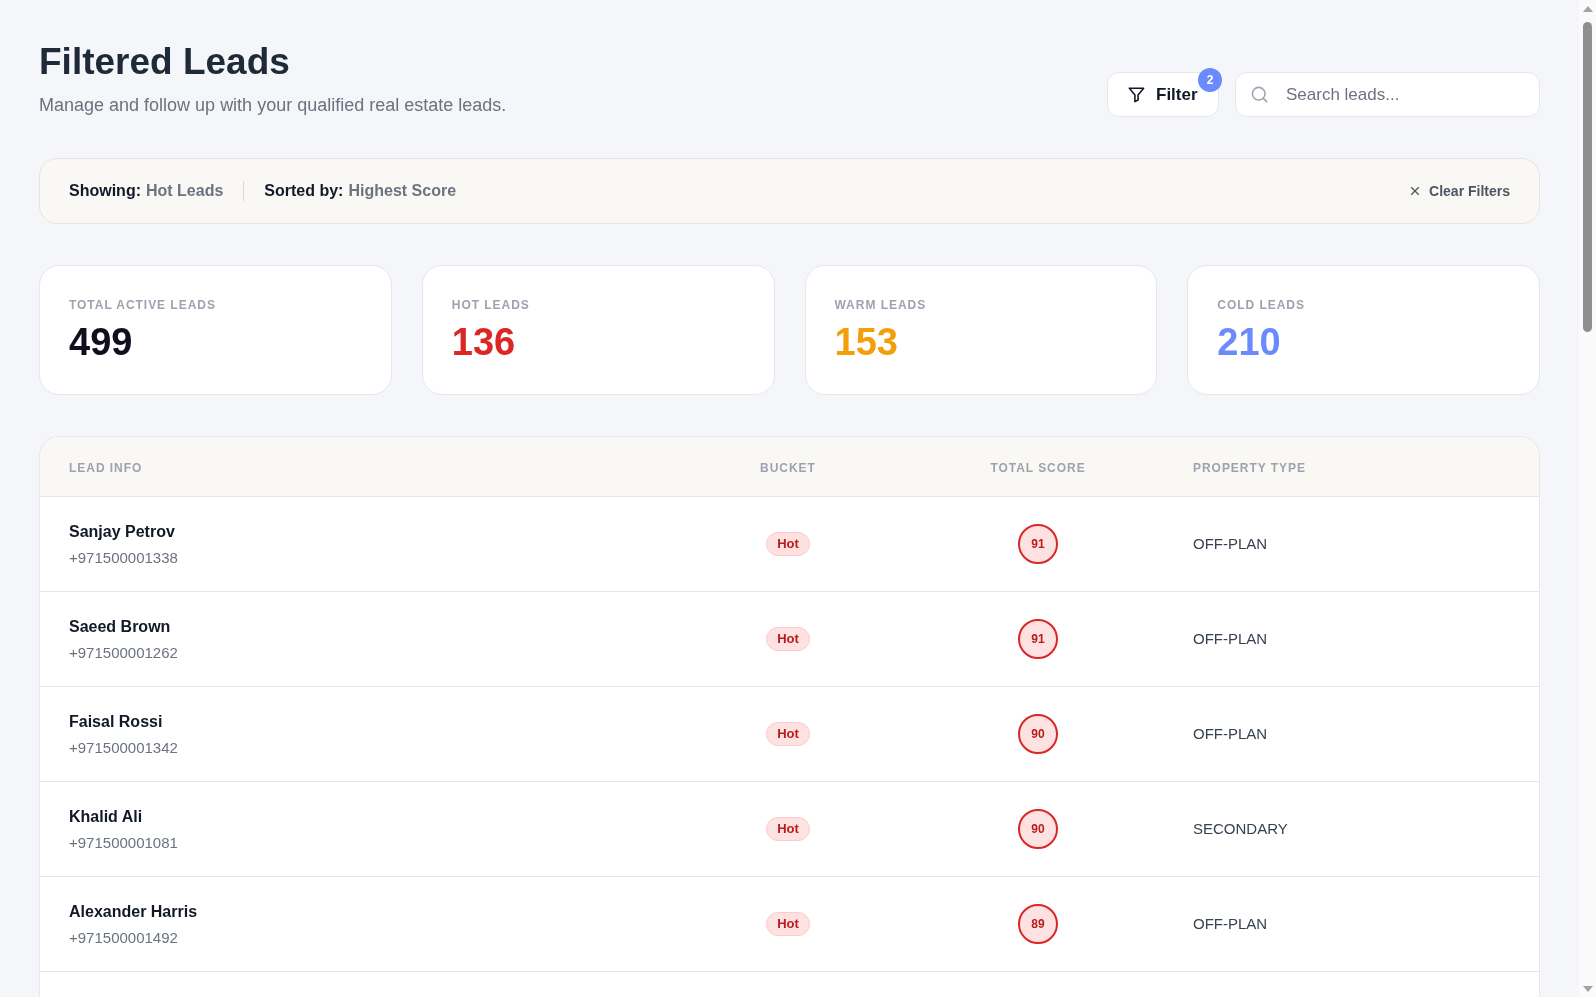 This screenshot has height=997, width=1596. Describe the element at coordinates (133, 912) in the screenshot. I see `lead-name: Alexander Harris` at that location.